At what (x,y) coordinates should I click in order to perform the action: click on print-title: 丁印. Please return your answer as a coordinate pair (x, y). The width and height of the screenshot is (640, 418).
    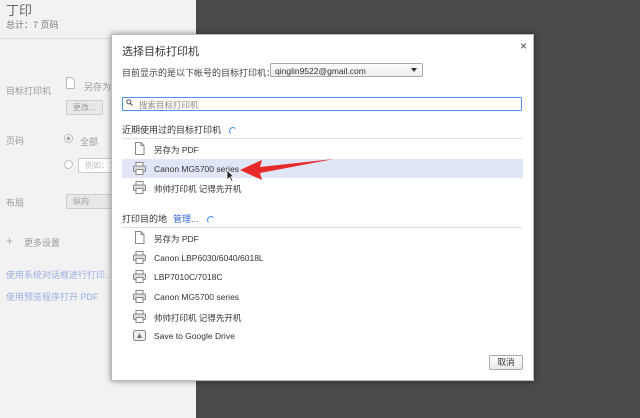
    Looking at the image, I should click on (19, 10).